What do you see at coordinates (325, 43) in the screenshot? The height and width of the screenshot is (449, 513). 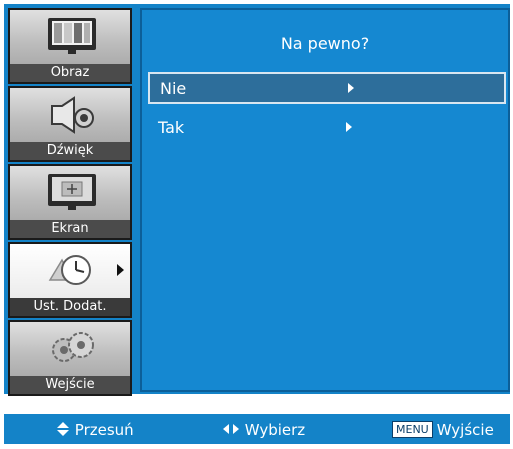 I see `panel-title: Na pewno?` at bounding box center [325, 43].